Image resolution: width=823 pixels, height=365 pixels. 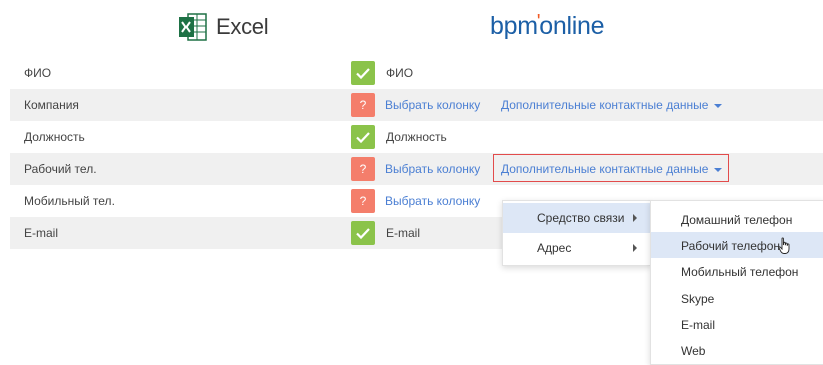 I want to click on mapping-row: Должность Должность, so click(x=416, y=137).